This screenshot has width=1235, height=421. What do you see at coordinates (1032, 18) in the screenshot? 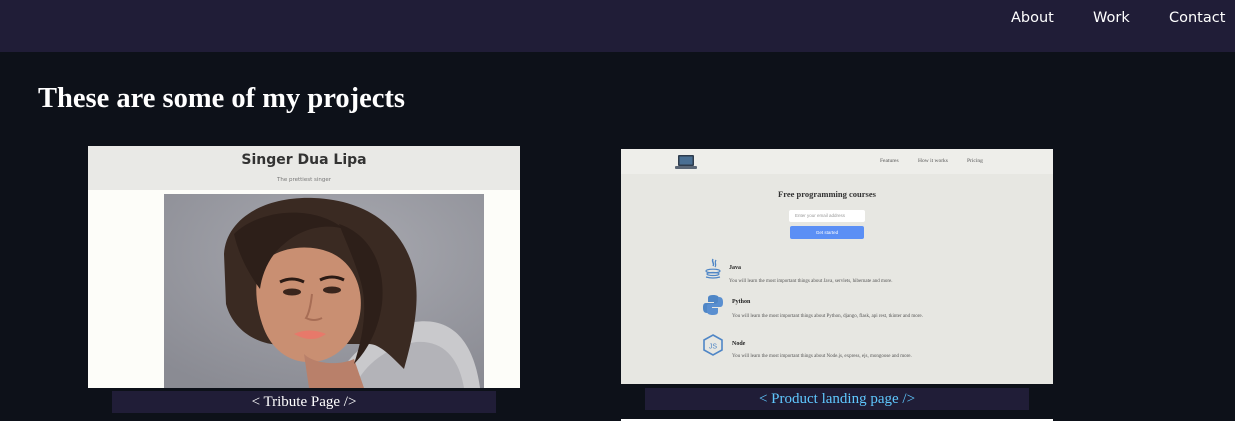
I see `nav-link-about: About` at bounding box center [1032, 18].